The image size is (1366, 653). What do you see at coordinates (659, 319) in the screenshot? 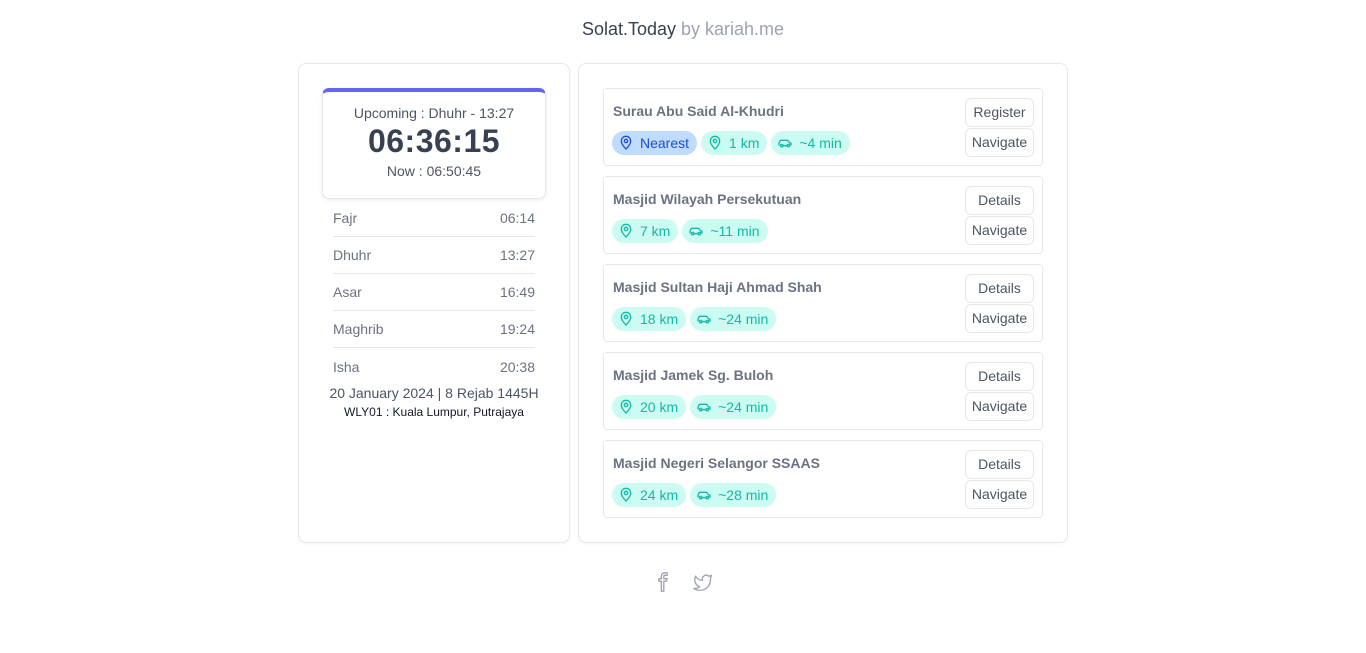
I see `distance-value: 18 km` at bounding box center [659, 319].